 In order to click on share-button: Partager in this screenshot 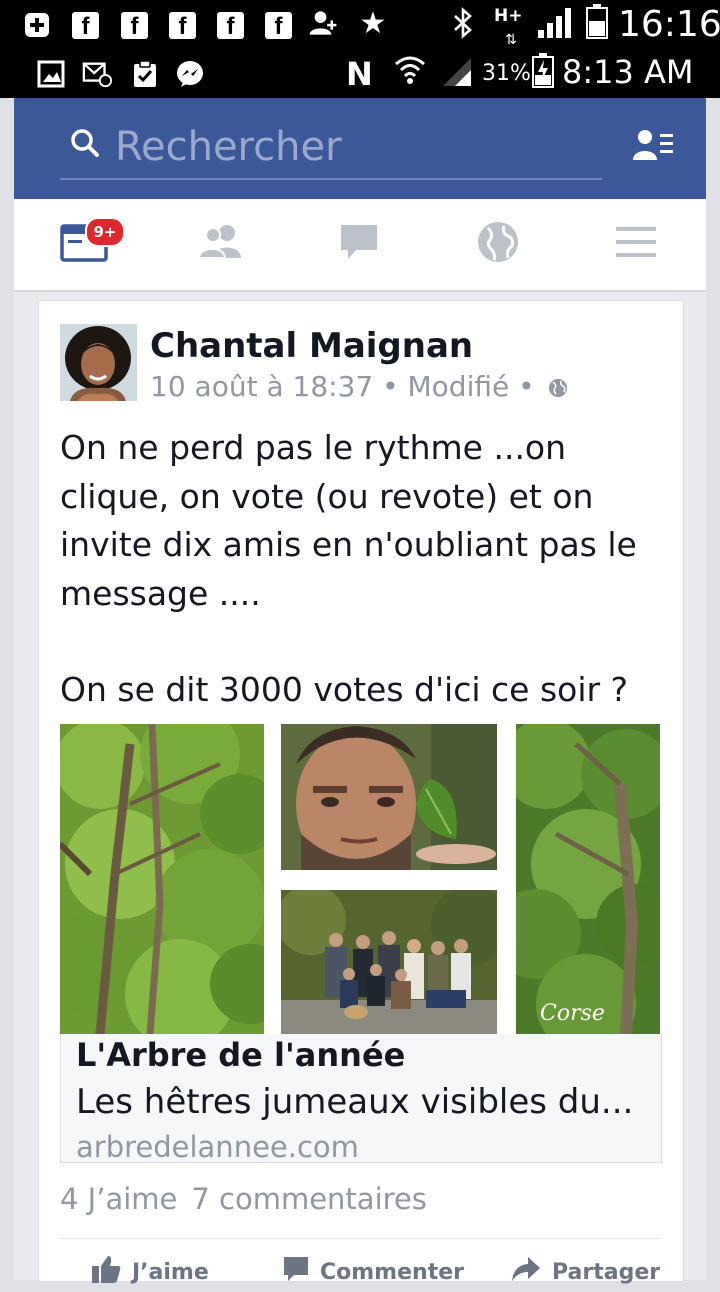, I will do `click(585, 1272)`.